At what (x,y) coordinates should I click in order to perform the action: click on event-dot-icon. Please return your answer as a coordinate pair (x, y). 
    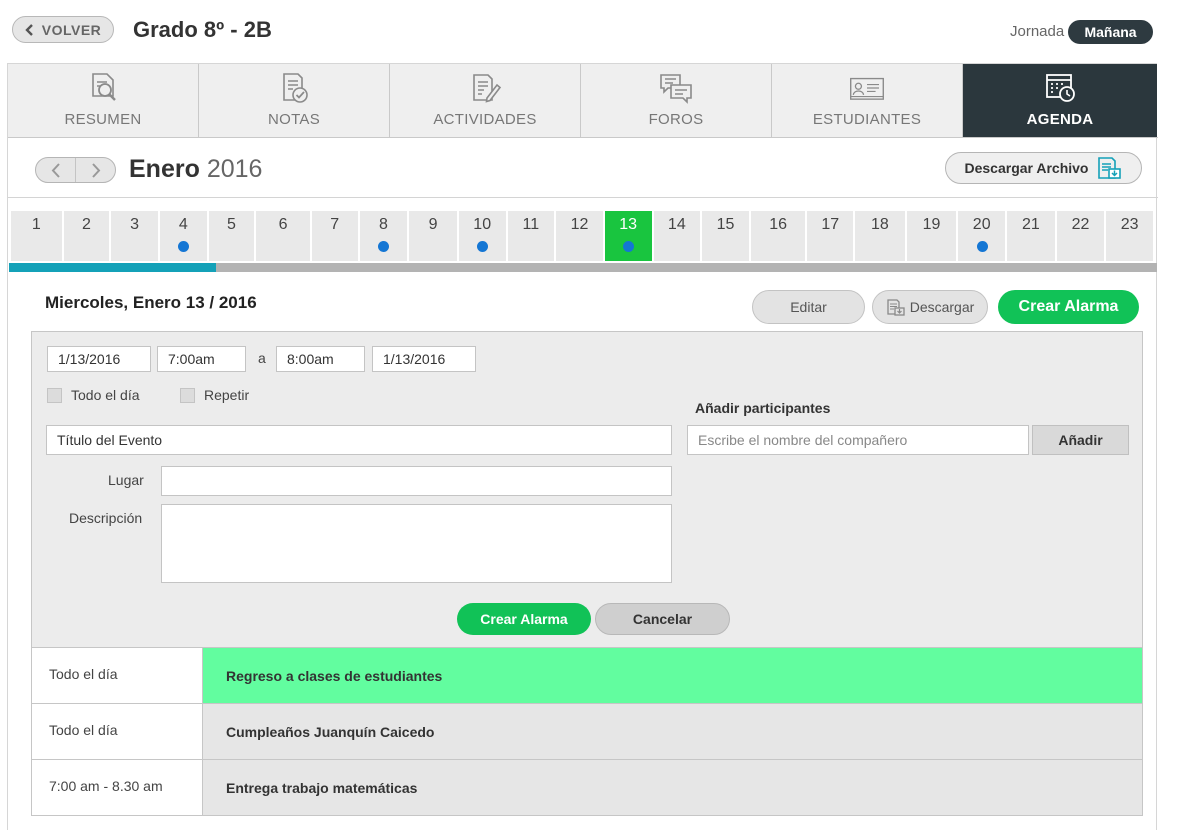
    Looking at the image, I should click on (982, 246).